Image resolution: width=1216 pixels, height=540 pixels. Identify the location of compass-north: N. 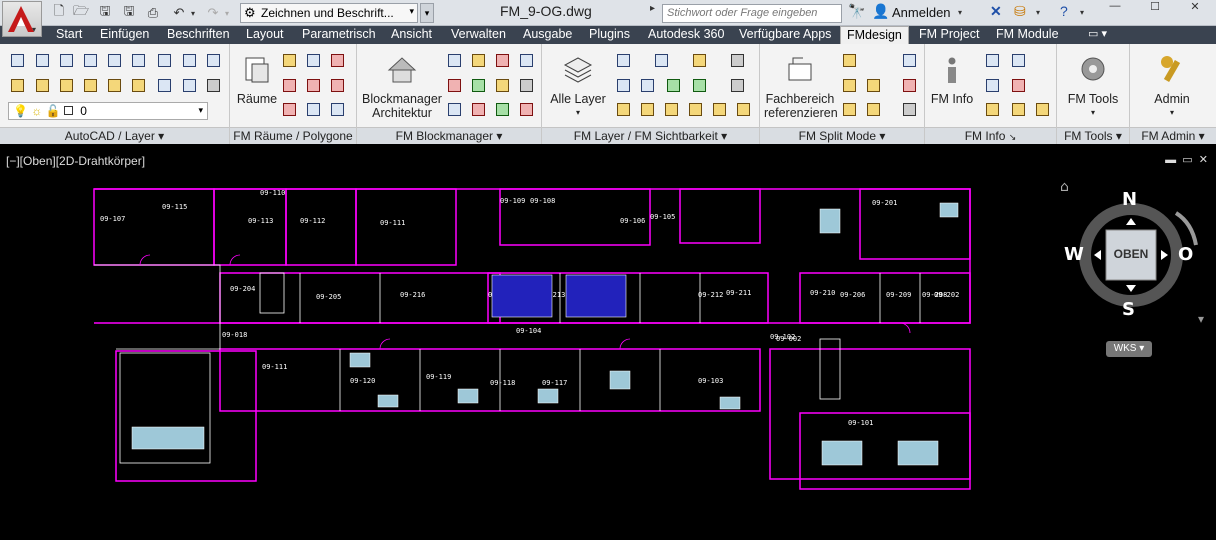
(1129, 199).